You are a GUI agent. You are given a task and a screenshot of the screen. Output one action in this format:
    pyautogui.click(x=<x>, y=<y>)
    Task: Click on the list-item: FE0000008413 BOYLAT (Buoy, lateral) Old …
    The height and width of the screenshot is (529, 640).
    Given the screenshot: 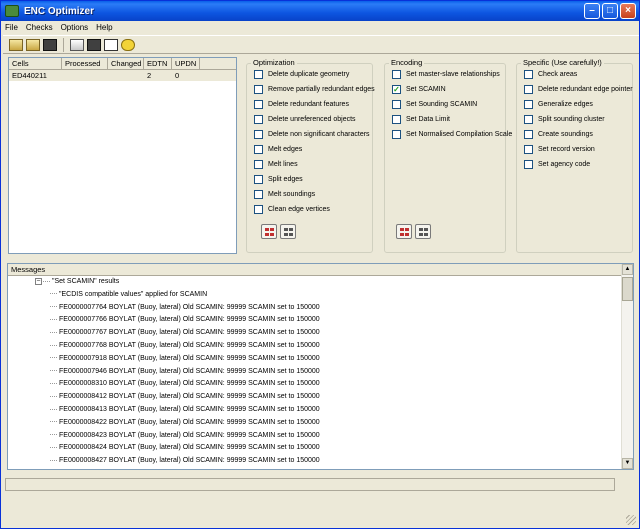 What is the action you would take?
    pyautogui.click(x=314, y=410)
    